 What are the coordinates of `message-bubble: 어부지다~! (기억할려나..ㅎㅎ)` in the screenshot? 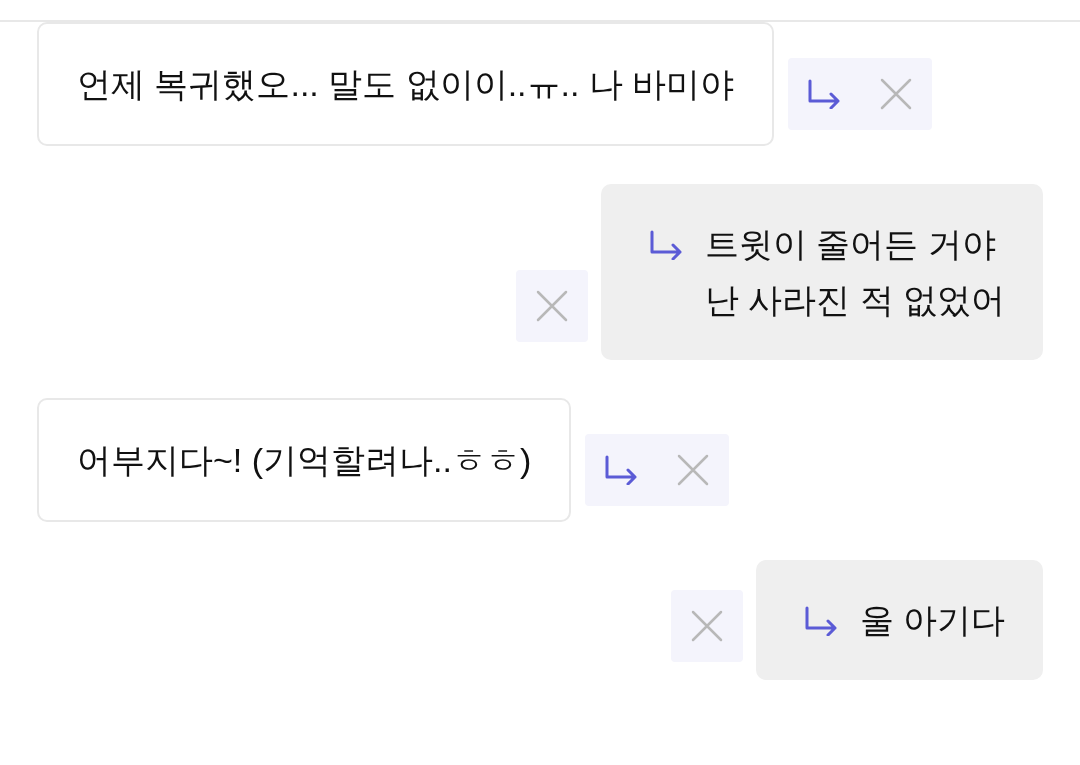 It's located at (304, 460).